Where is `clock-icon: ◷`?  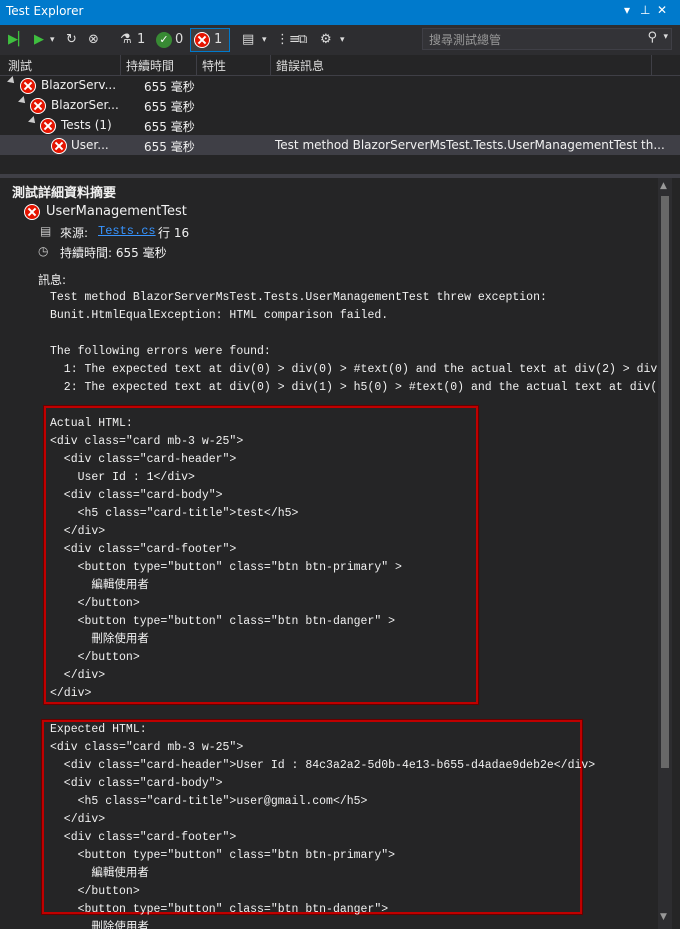 clock-icon: ◷ is located at coordinates (43, 251).